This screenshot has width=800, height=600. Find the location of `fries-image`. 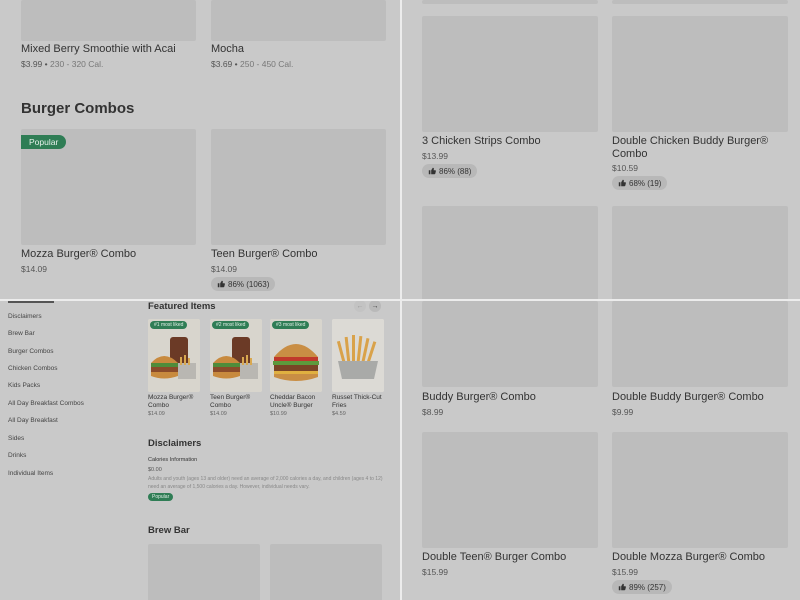

fries-image is located at coordinates (358, 355).